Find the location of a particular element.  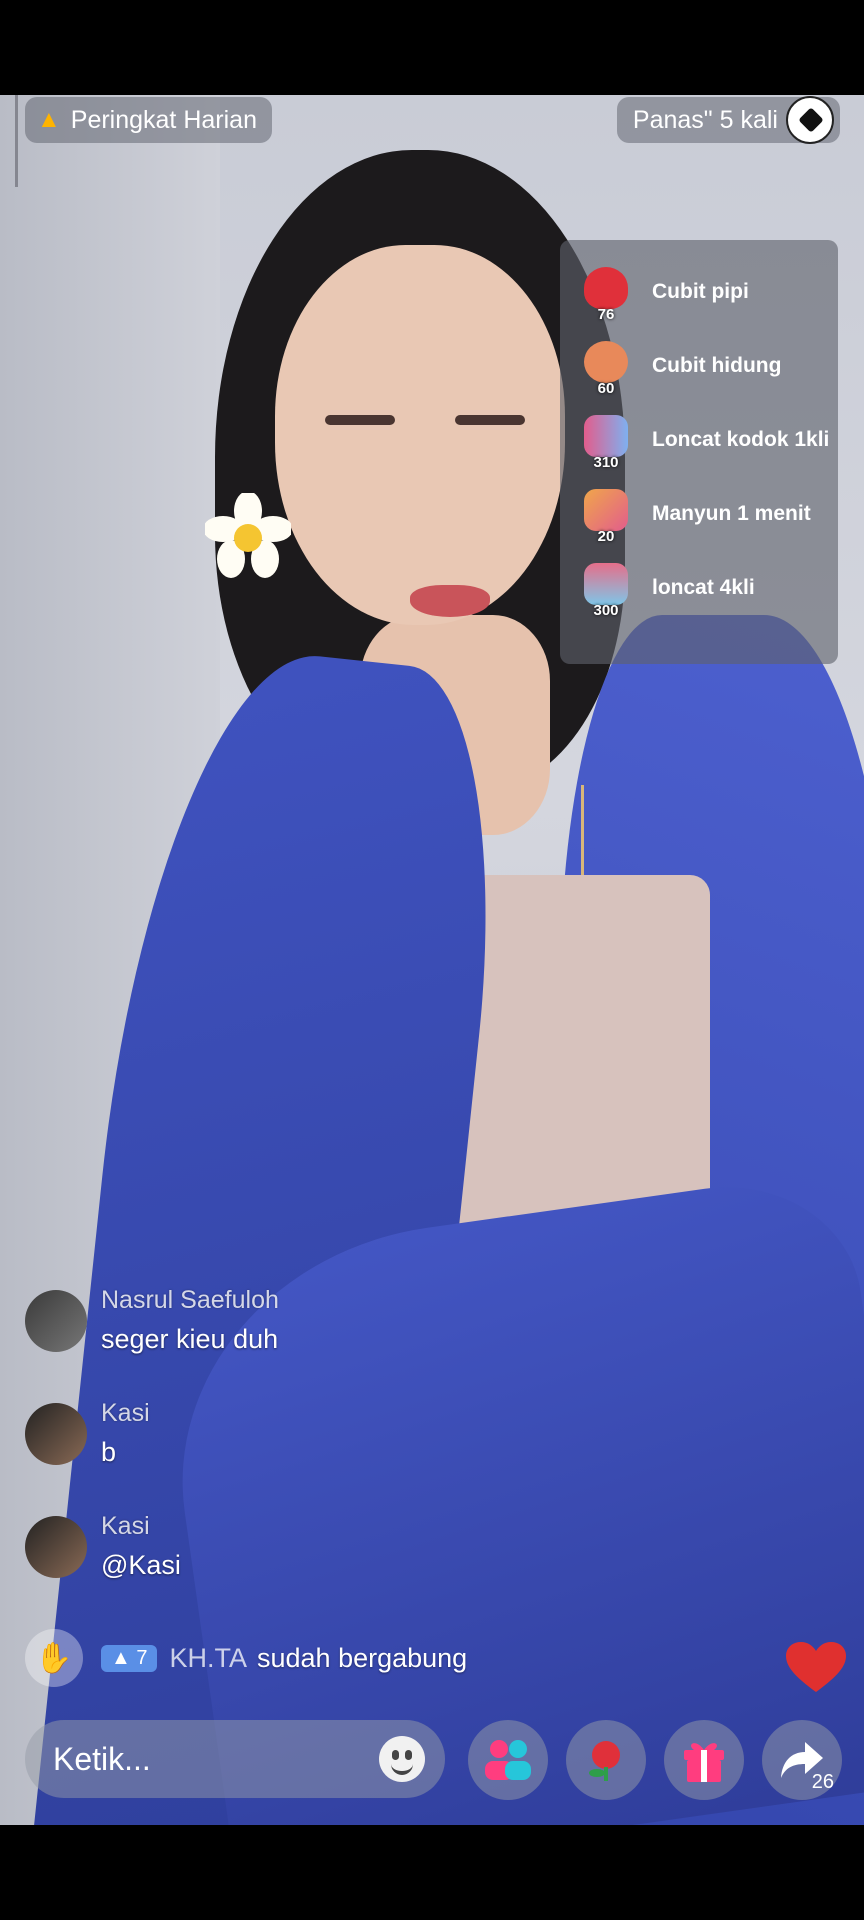

chat-text: seger kieu duh is located at coordinates (190, 1339).